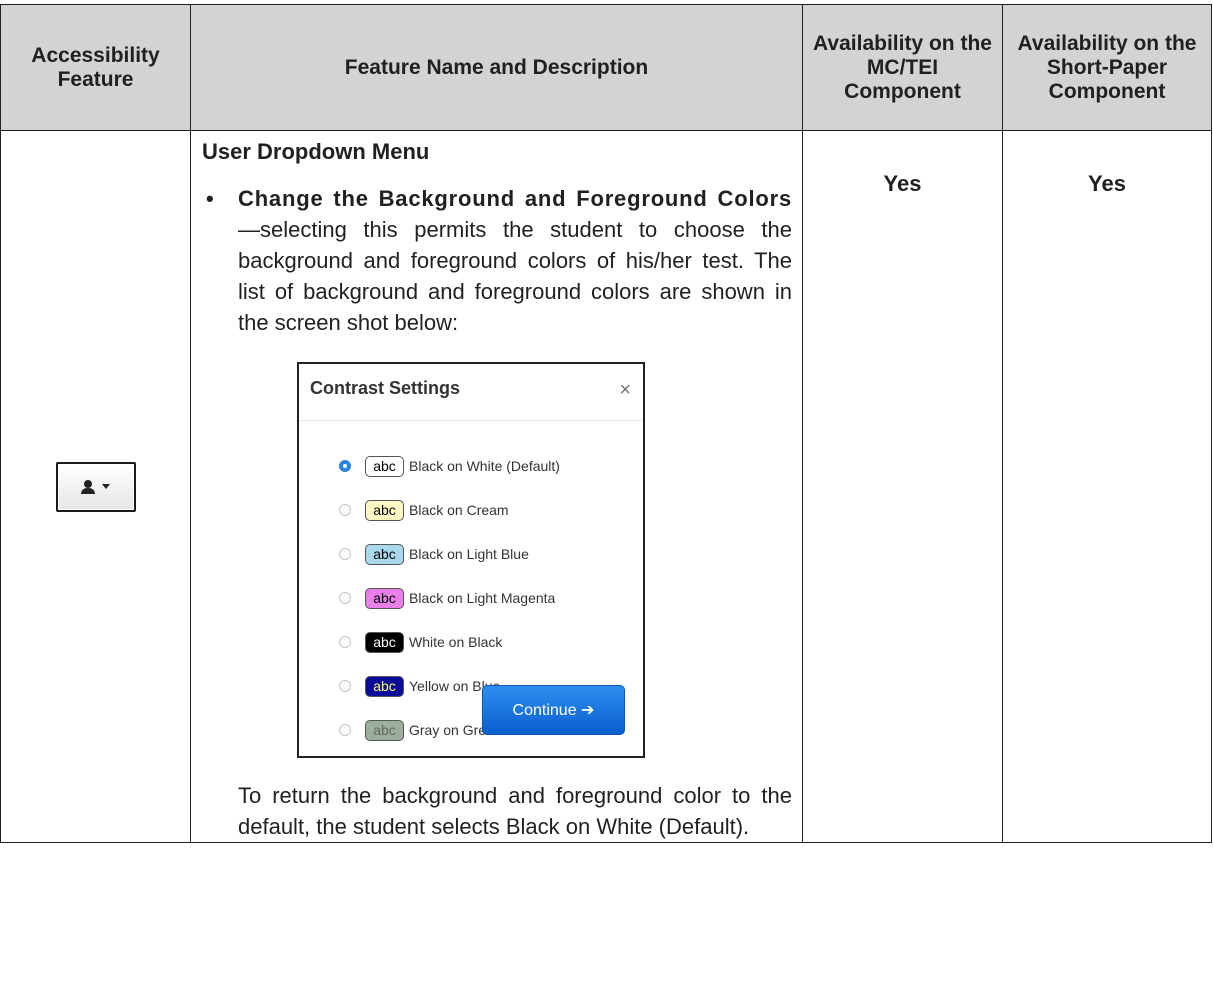  Describe the element at coordinates (482, 598) in the screenshot. I see `contrast-option-label: Black on Light Magenta` at that location.